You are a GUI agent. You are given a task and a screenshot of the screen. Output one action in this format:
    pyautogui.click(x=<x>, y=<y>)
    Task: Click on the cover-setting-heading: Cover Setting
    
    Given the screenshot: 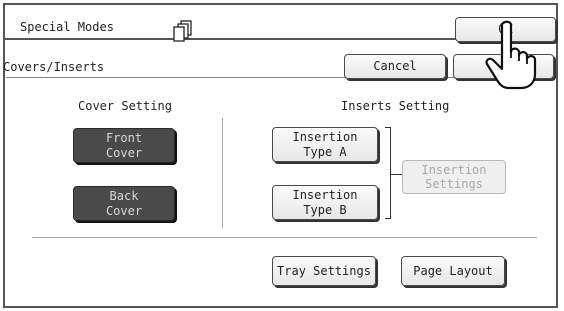 What is the action you would take?
    pyautogui.click(x=125, y=106)
    